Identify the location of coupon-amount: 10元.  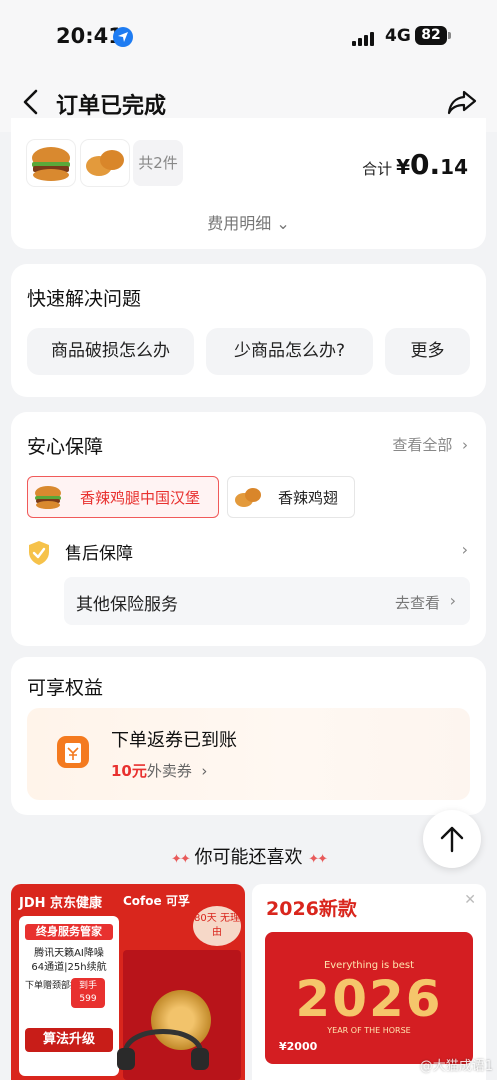
(129, 771).